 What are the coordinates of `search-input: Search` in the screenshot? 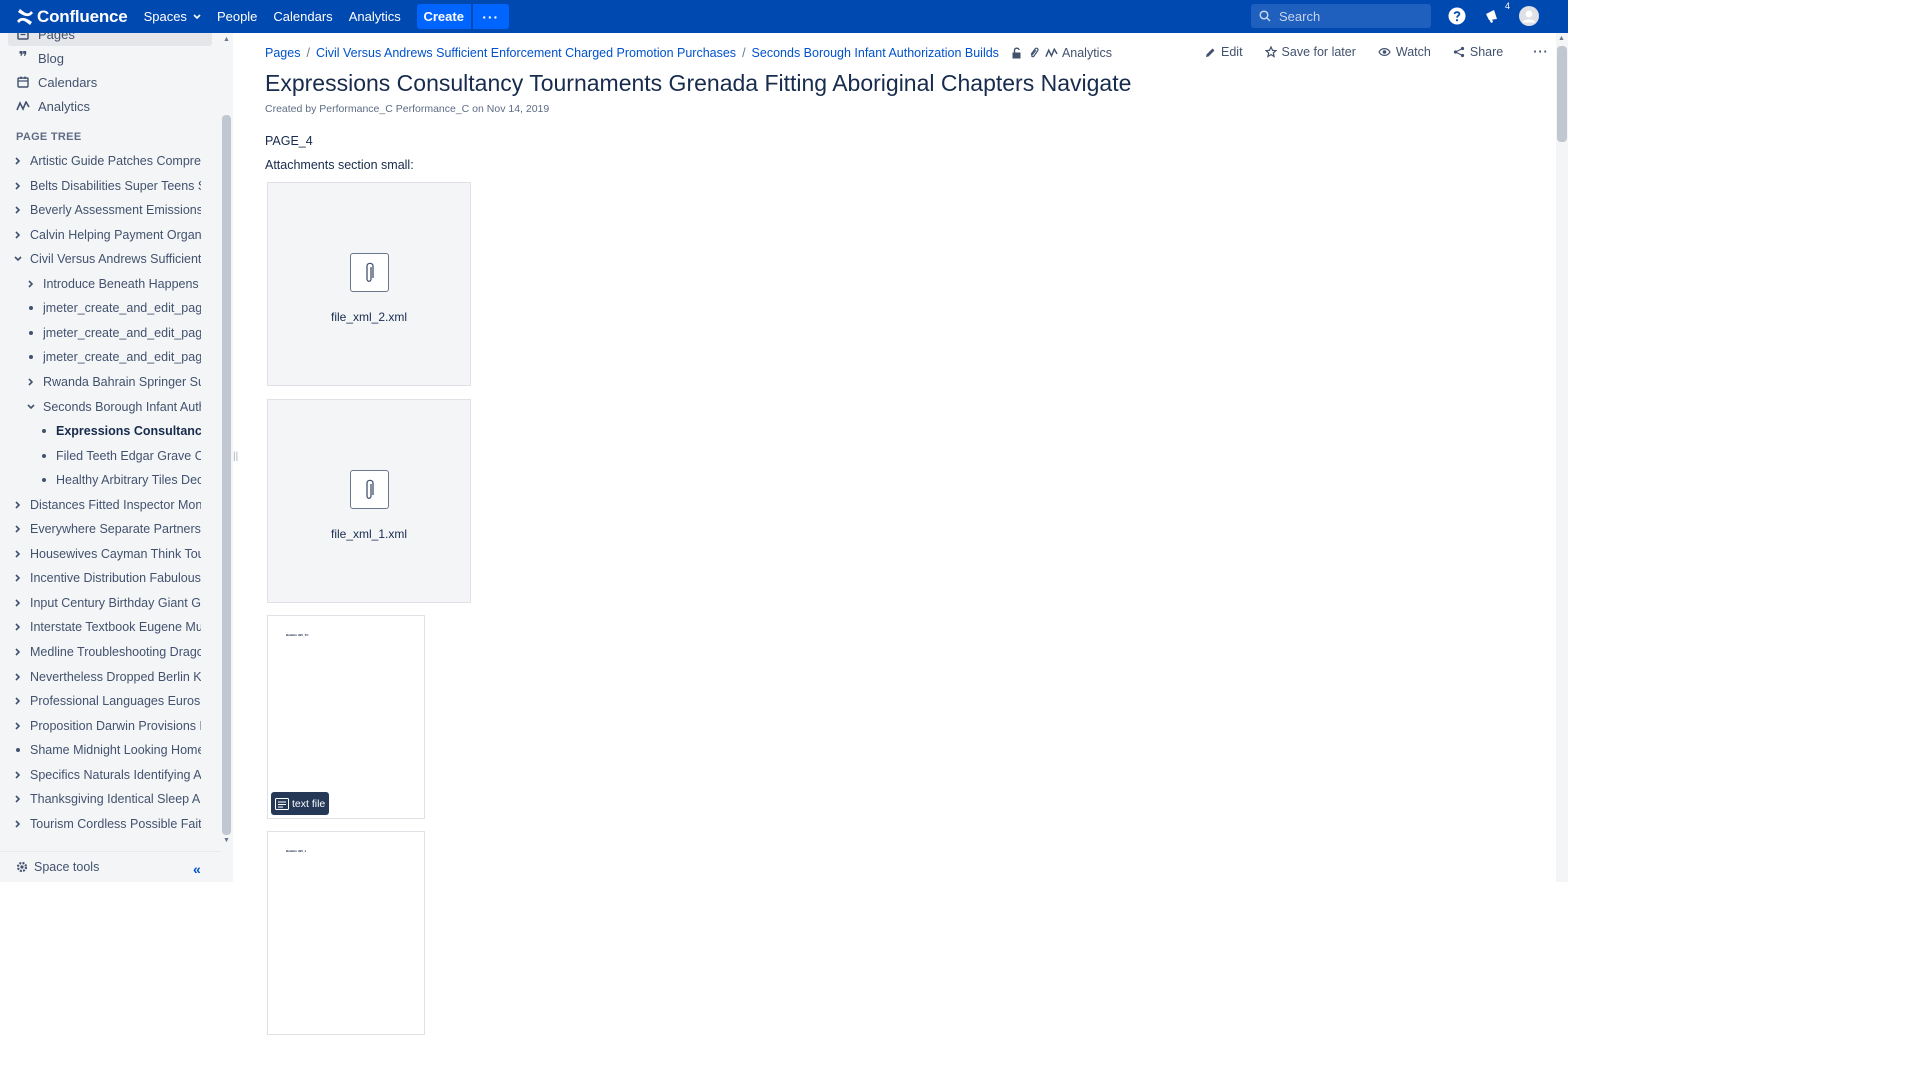 It's located at (1341, 16).